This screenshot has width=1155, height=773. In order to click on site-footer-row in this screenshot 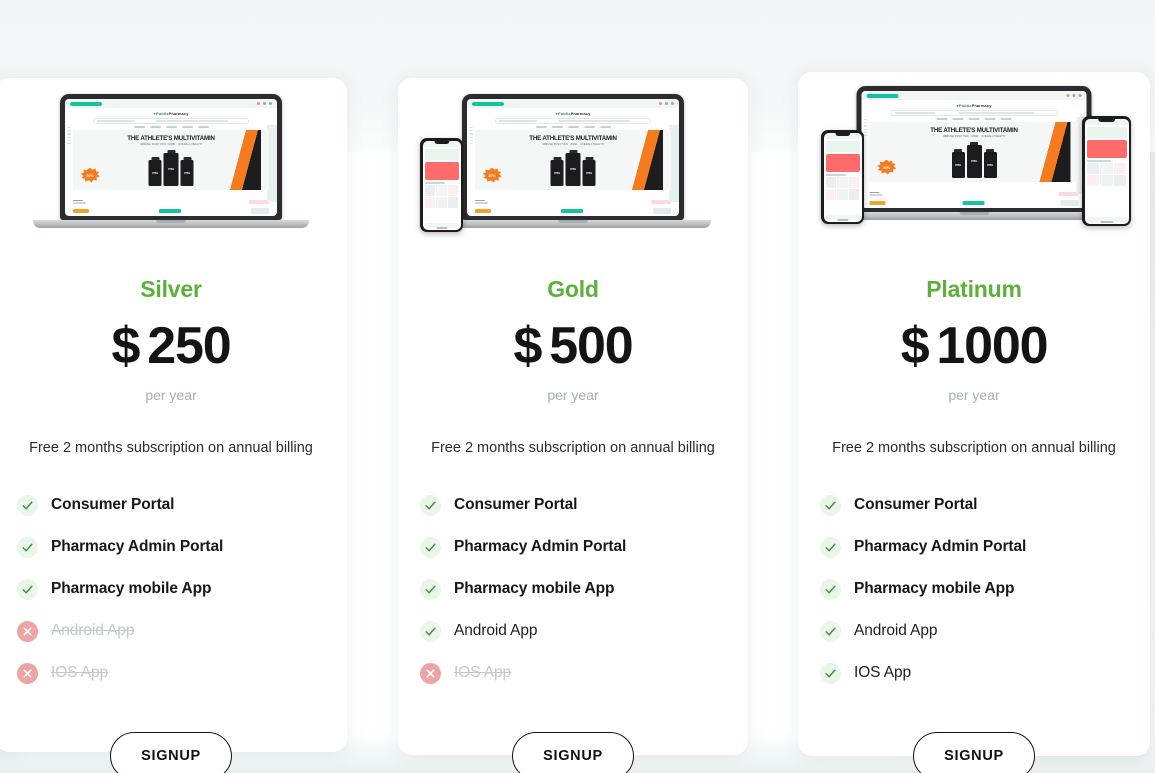, I will do `click(573, 211)`.